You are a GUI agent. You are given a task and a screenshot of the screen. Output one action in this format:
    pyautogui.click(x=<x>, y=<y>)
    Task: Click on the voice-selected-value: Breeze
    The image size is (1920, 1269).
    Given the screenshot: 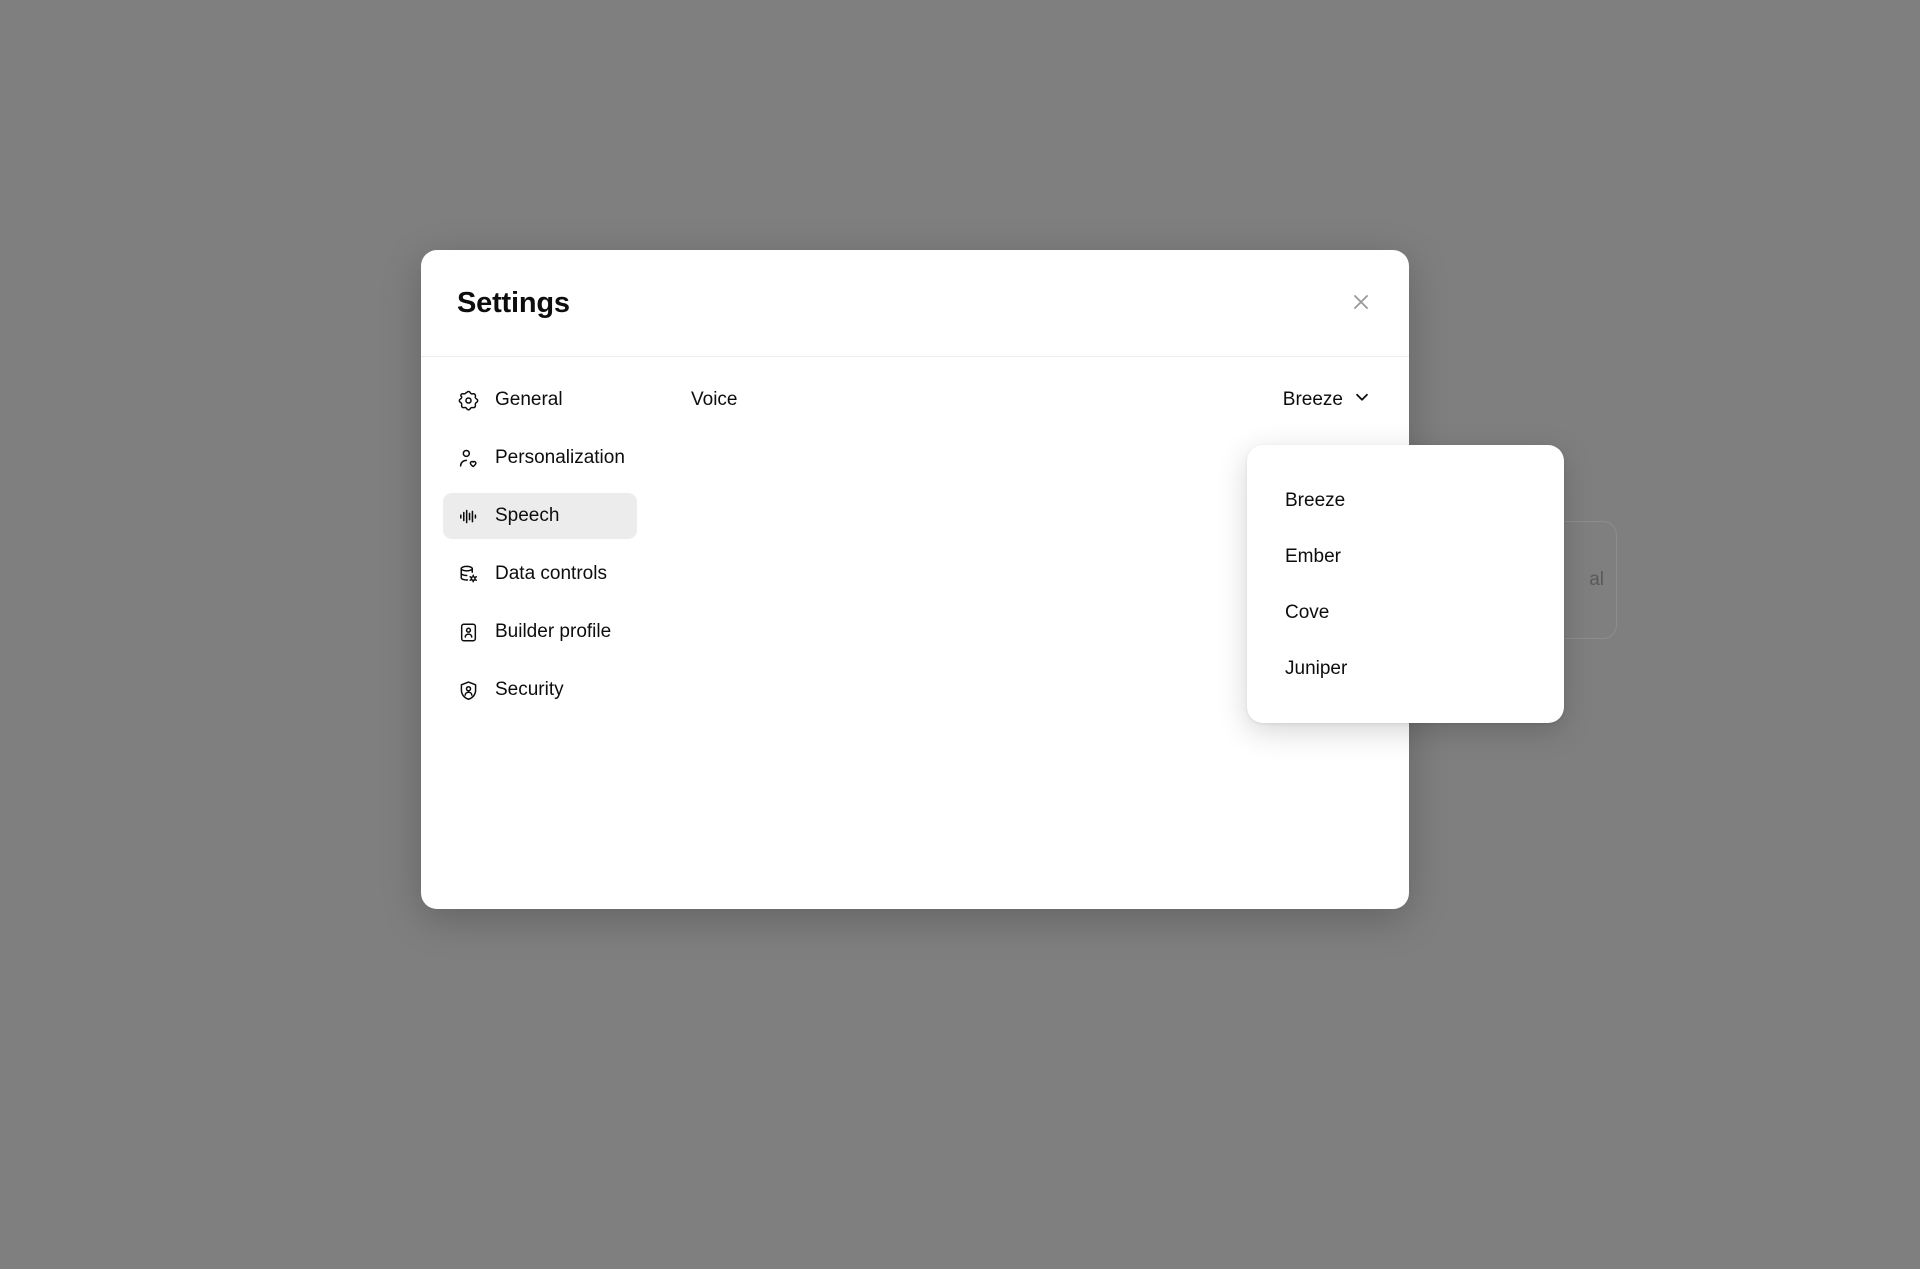 What is the action you would take?
    pyautogui.click(x=1312, y=399)
    